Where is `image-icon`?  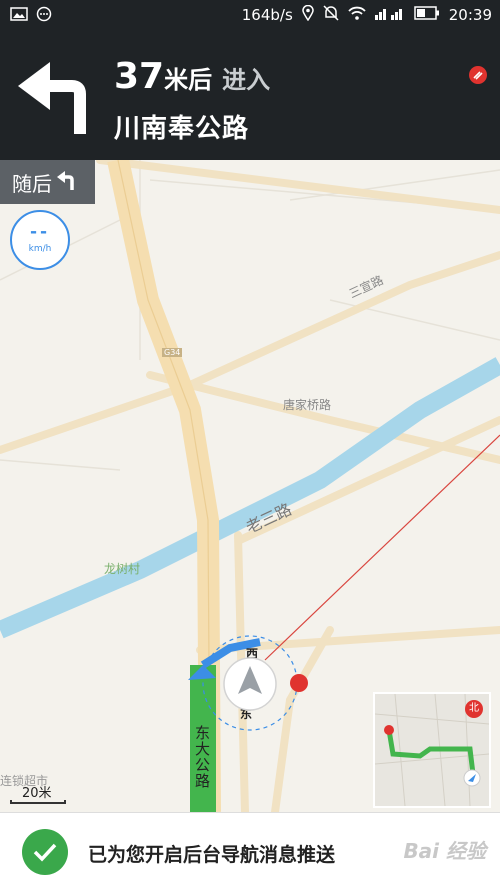
image-icon is located at coordinates (19, 16).